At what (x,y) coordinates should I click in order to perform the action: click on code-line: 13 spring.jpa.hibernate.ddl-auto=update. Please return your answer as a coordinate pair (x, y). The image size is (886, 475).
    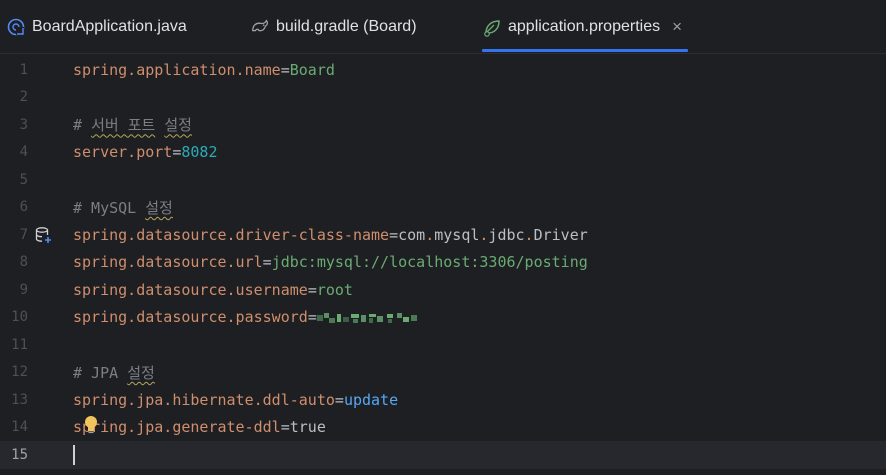
    Looking at the image, I should click on (443, 400).